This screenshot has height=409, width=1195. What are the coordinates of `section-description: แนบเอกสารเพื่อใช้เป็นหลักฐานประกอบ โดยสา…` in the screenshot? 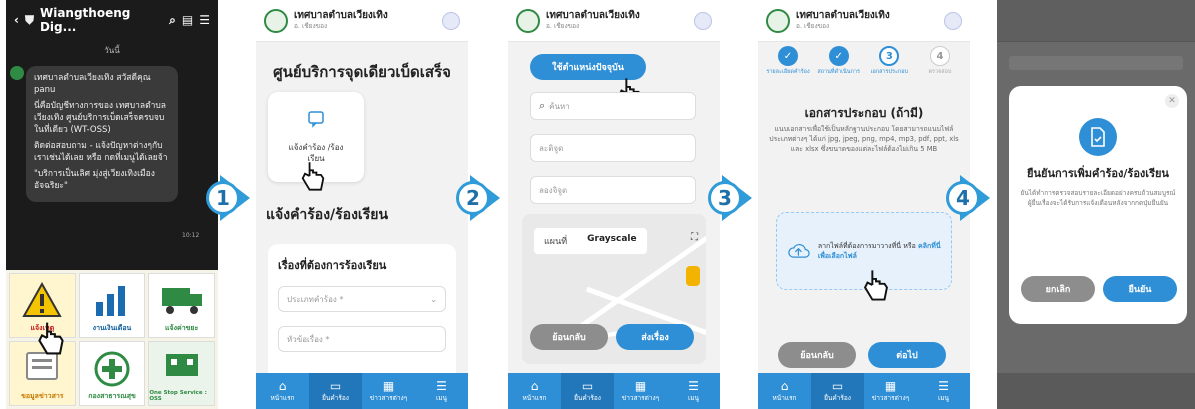 It's located at (864, 139).